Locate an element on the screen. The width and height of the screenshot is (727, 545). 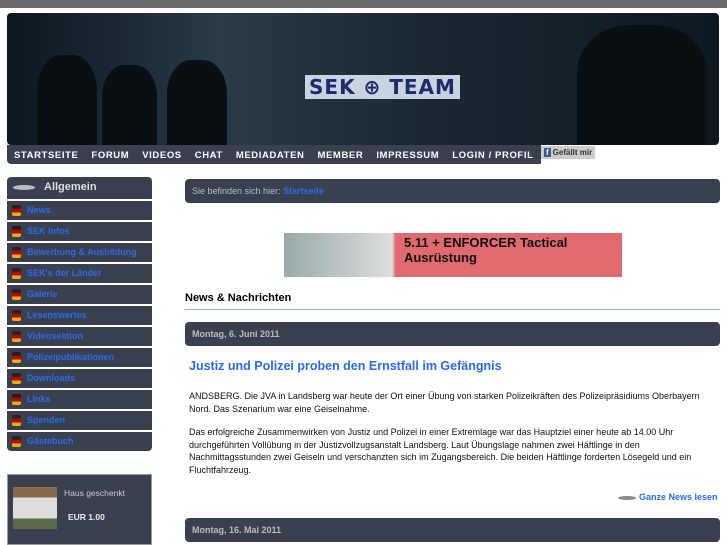
label: SEK Infos is located at coordinates (48, 231).